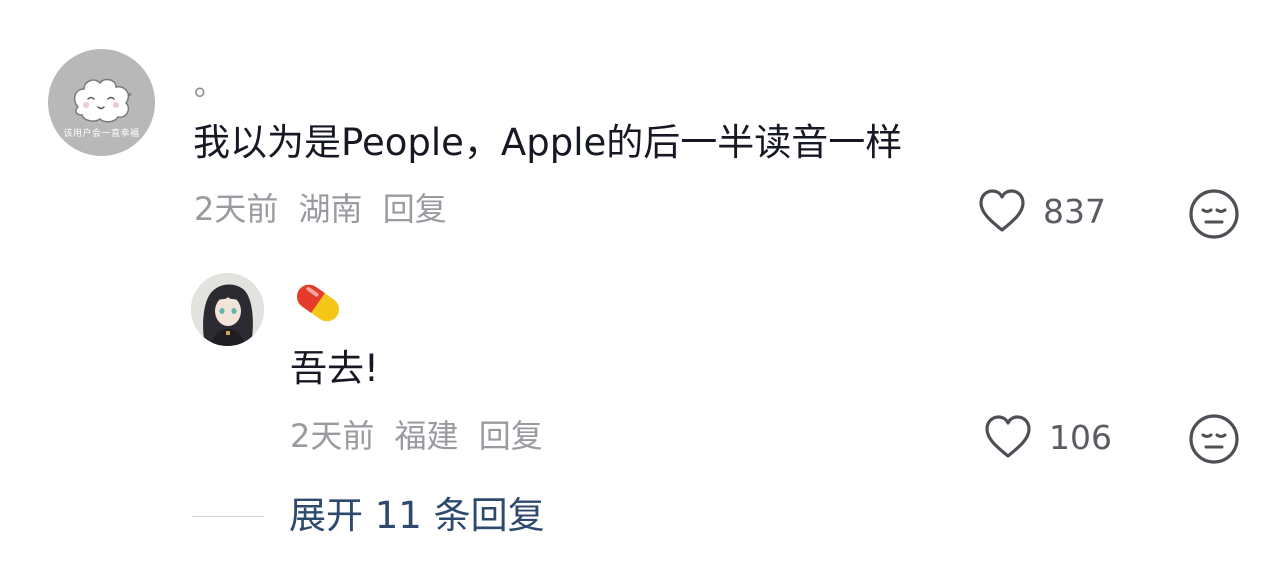  Describe the element at coordinates (209, 86) in the screenshot. I see `comment-username: 。` at that location.